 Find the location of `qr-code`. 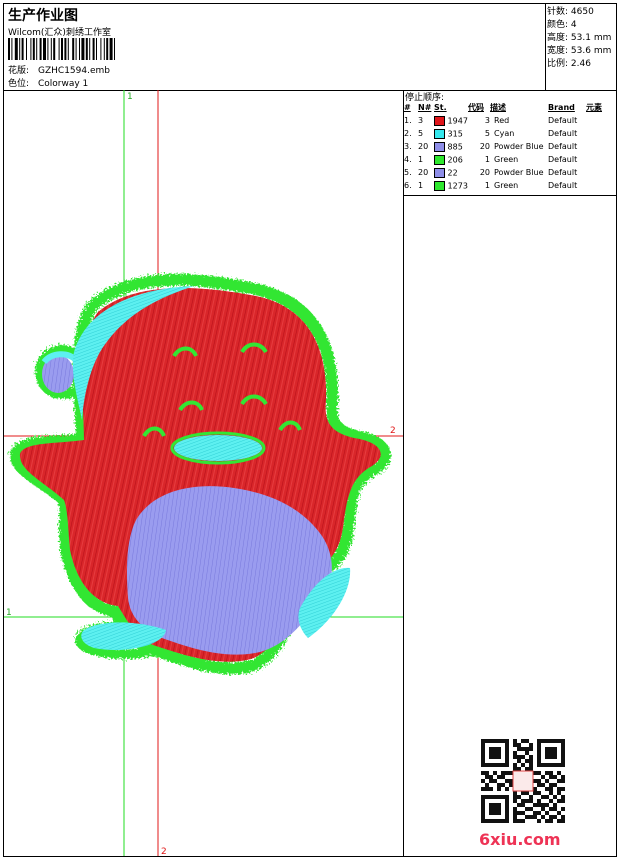

qr-code is located at coordinates (523, 781).